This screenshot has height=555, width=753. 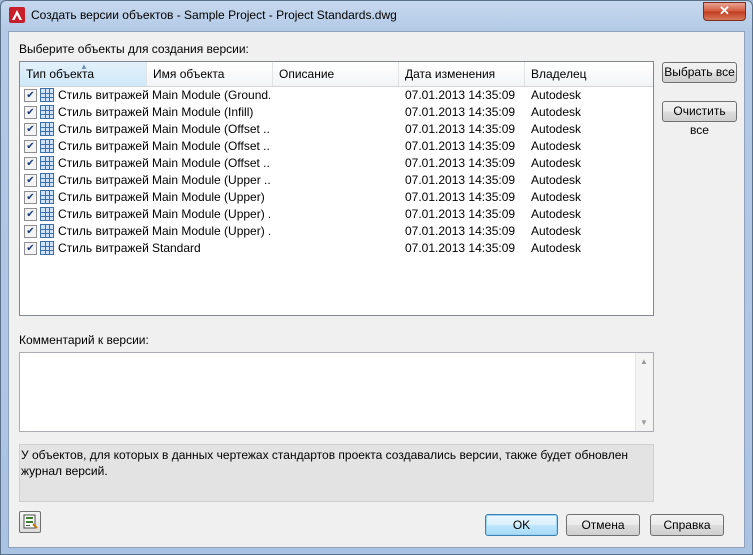 I want to click on version-history-button, so click(x=30, y=522).